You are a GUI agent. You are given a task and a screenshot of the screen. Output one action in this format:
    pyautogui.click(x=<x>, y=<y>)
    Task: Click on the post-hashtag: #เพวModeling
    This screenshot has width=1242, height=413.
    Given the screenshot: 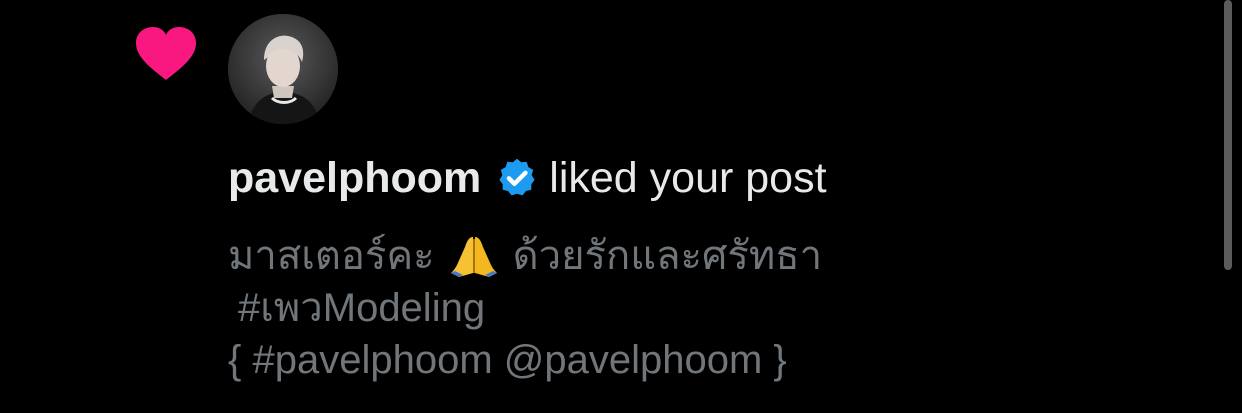 What is the action you would take?
    pyautogui.click(x=362, y=308)
    